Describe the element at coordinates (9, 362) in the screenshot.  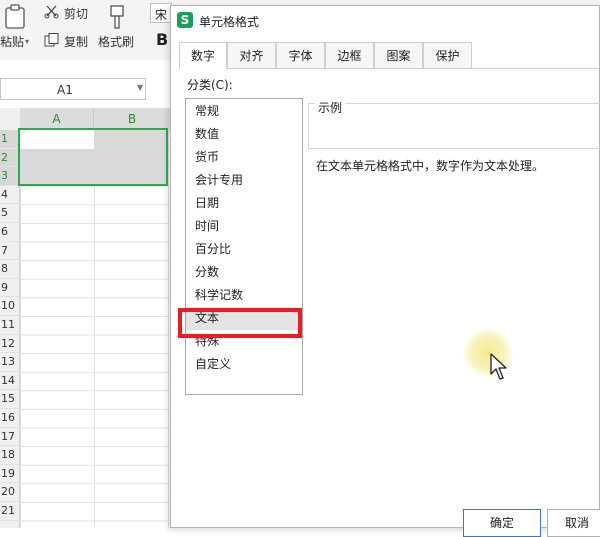
I see `row-header-13: 13` at that location.